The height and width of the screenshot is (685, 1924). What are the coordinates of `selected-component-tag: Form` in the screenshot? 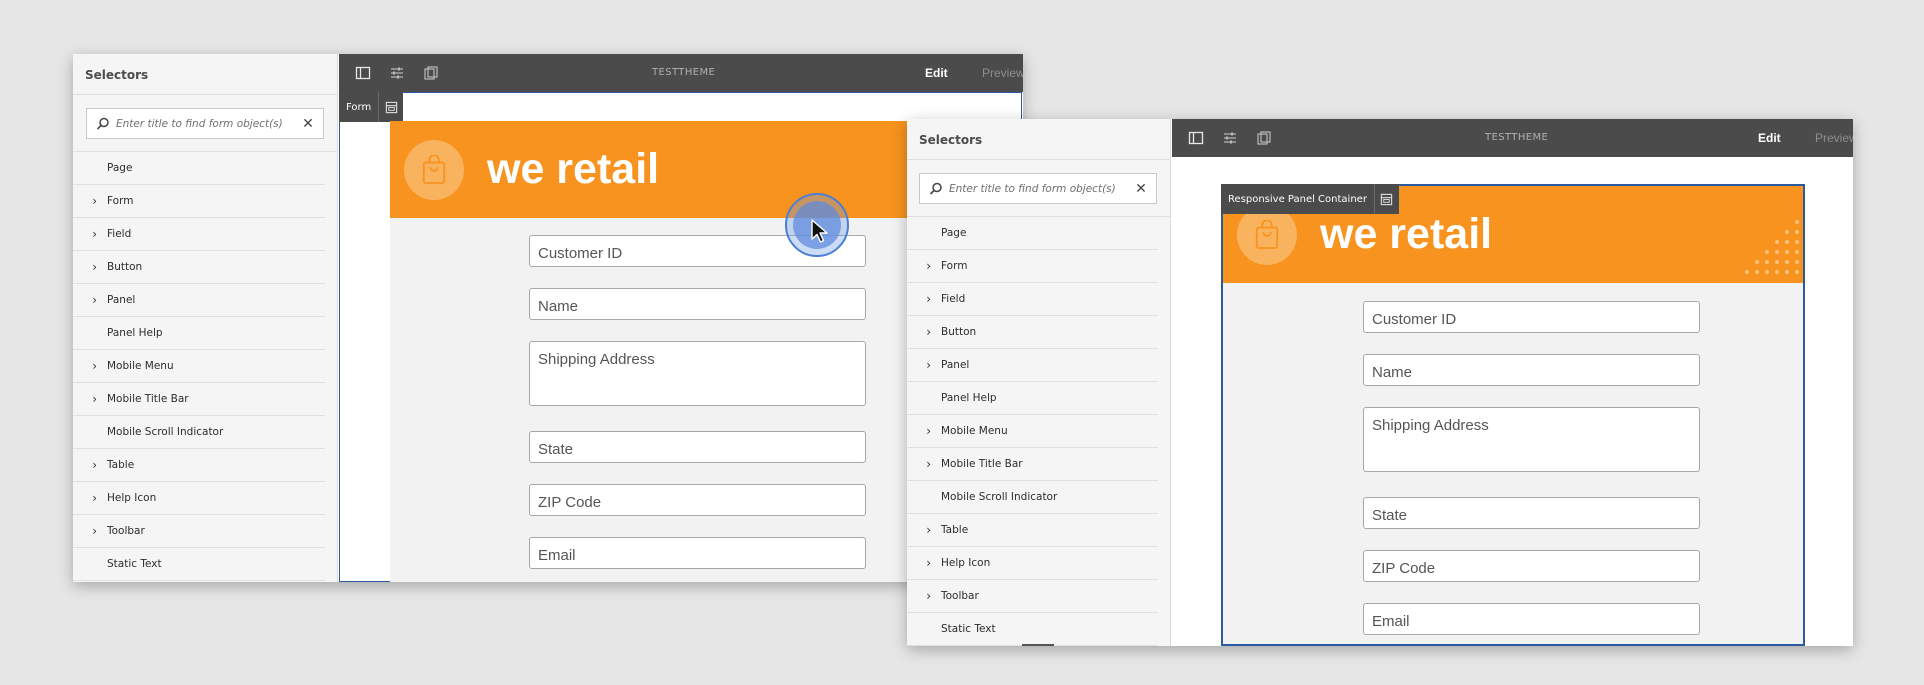 It's located at (371, 107).